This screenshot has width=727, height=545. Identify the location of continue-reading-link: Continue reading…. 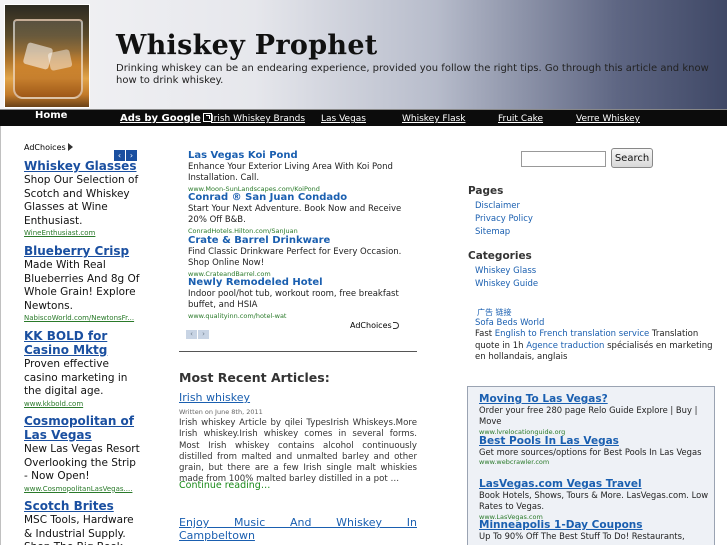
(224, 485).